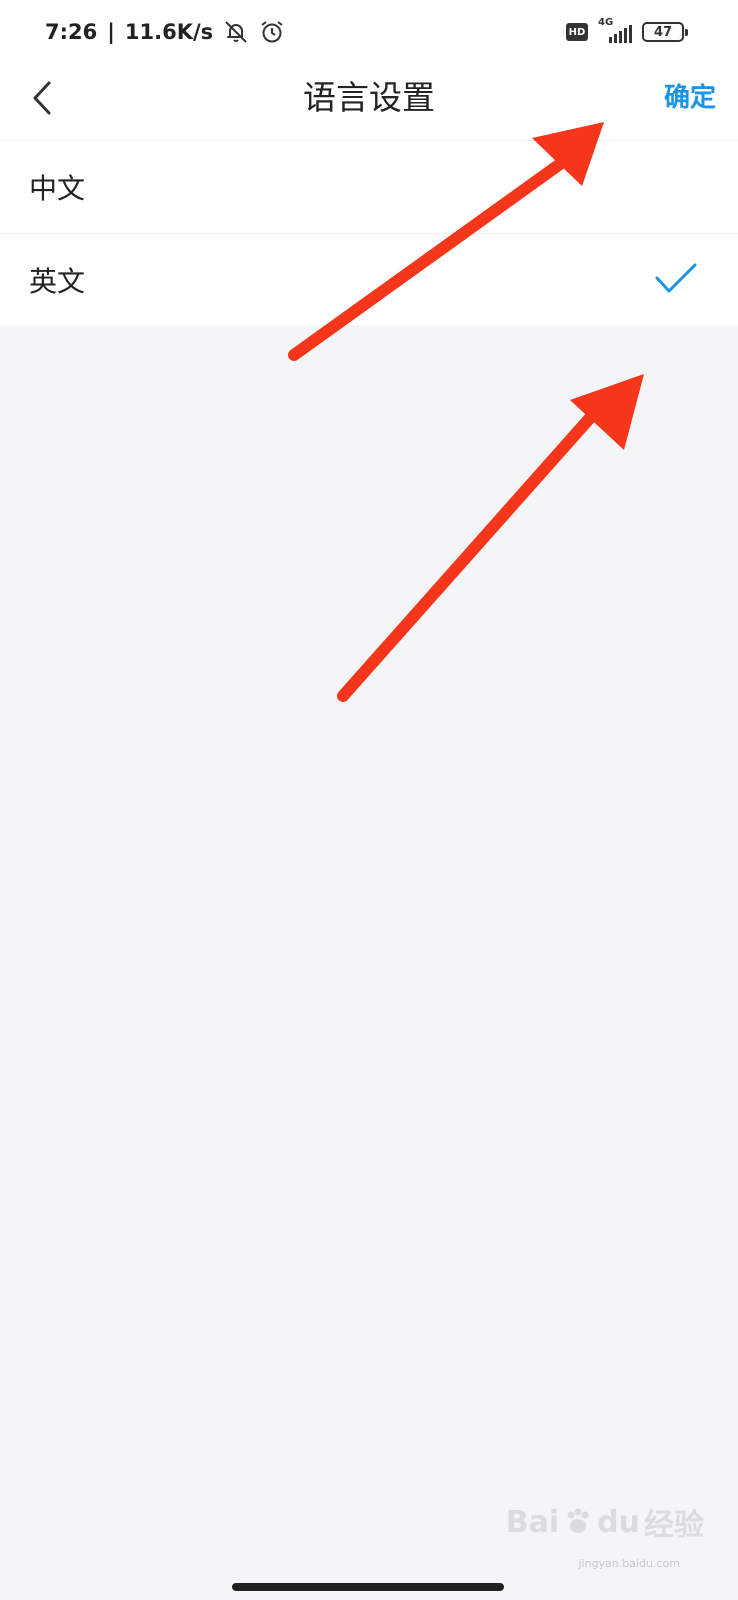 Image resolution: width=738 pixels, height=1600 pixels. I want to click on status-right: HD 4G 47, so click(627, 31).